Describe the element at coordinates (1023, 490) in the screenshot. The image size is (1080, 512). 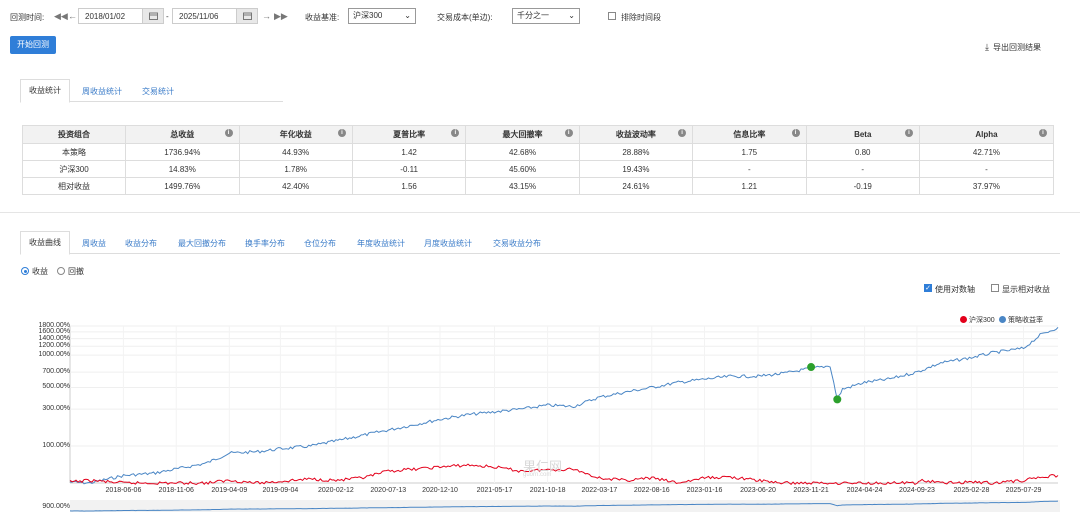
I see `x-tick-label: 2025-07-29` at that location.